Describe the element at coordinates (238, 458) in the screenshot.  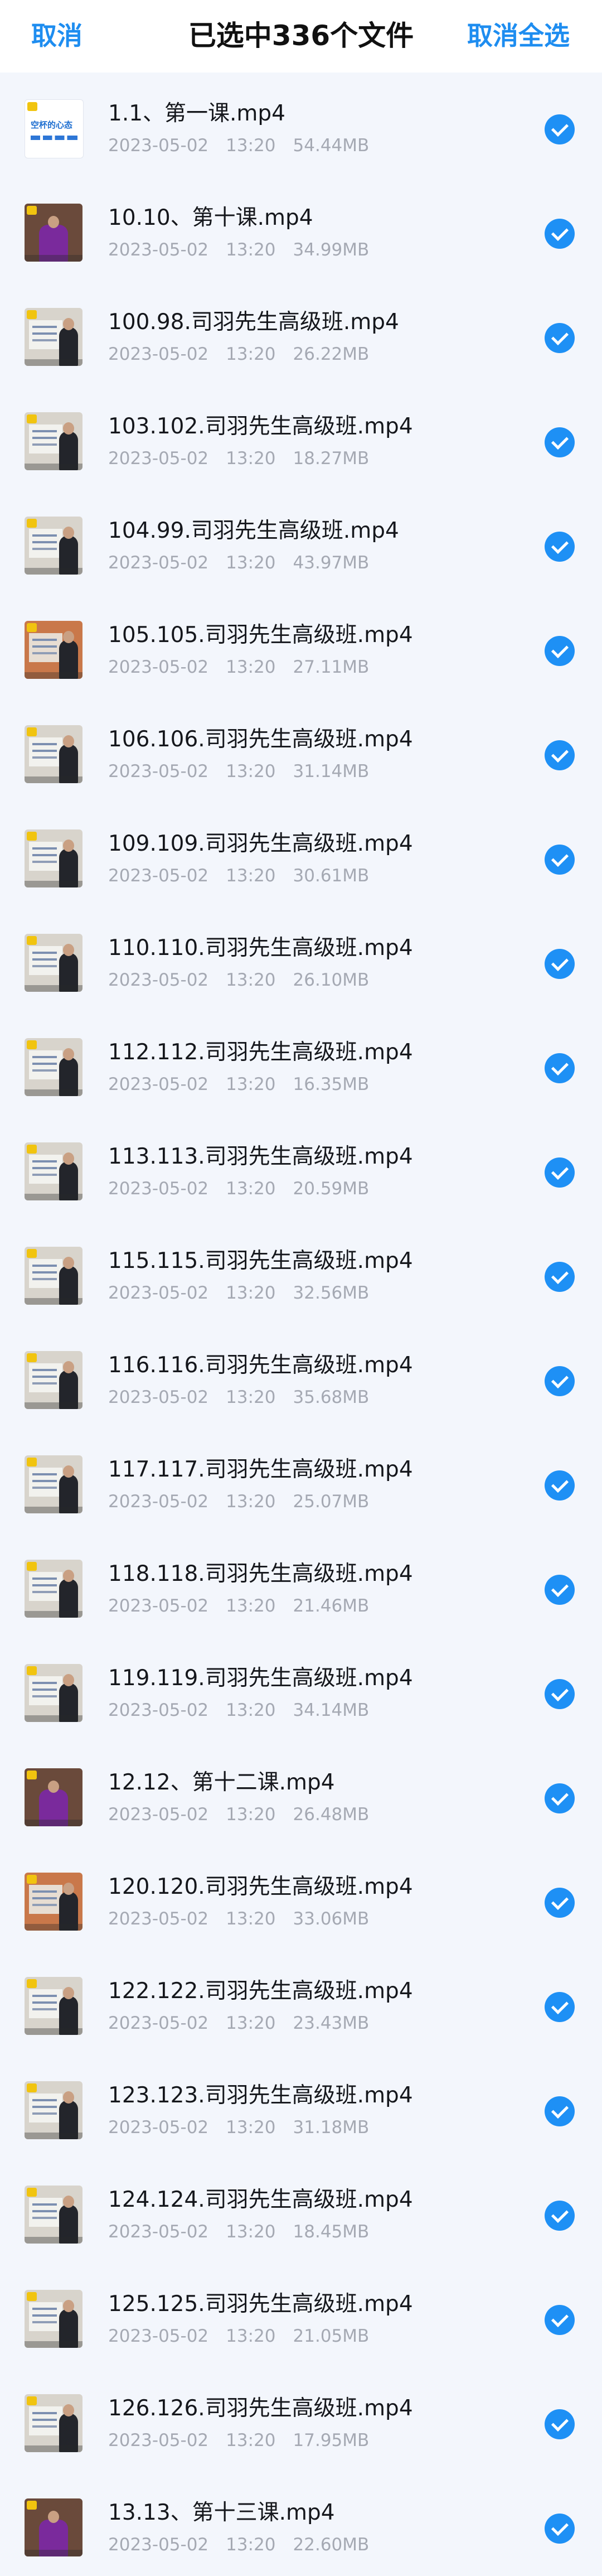
I see `file-meta: 2023-05-02 13:20 18.27MB` at that location.